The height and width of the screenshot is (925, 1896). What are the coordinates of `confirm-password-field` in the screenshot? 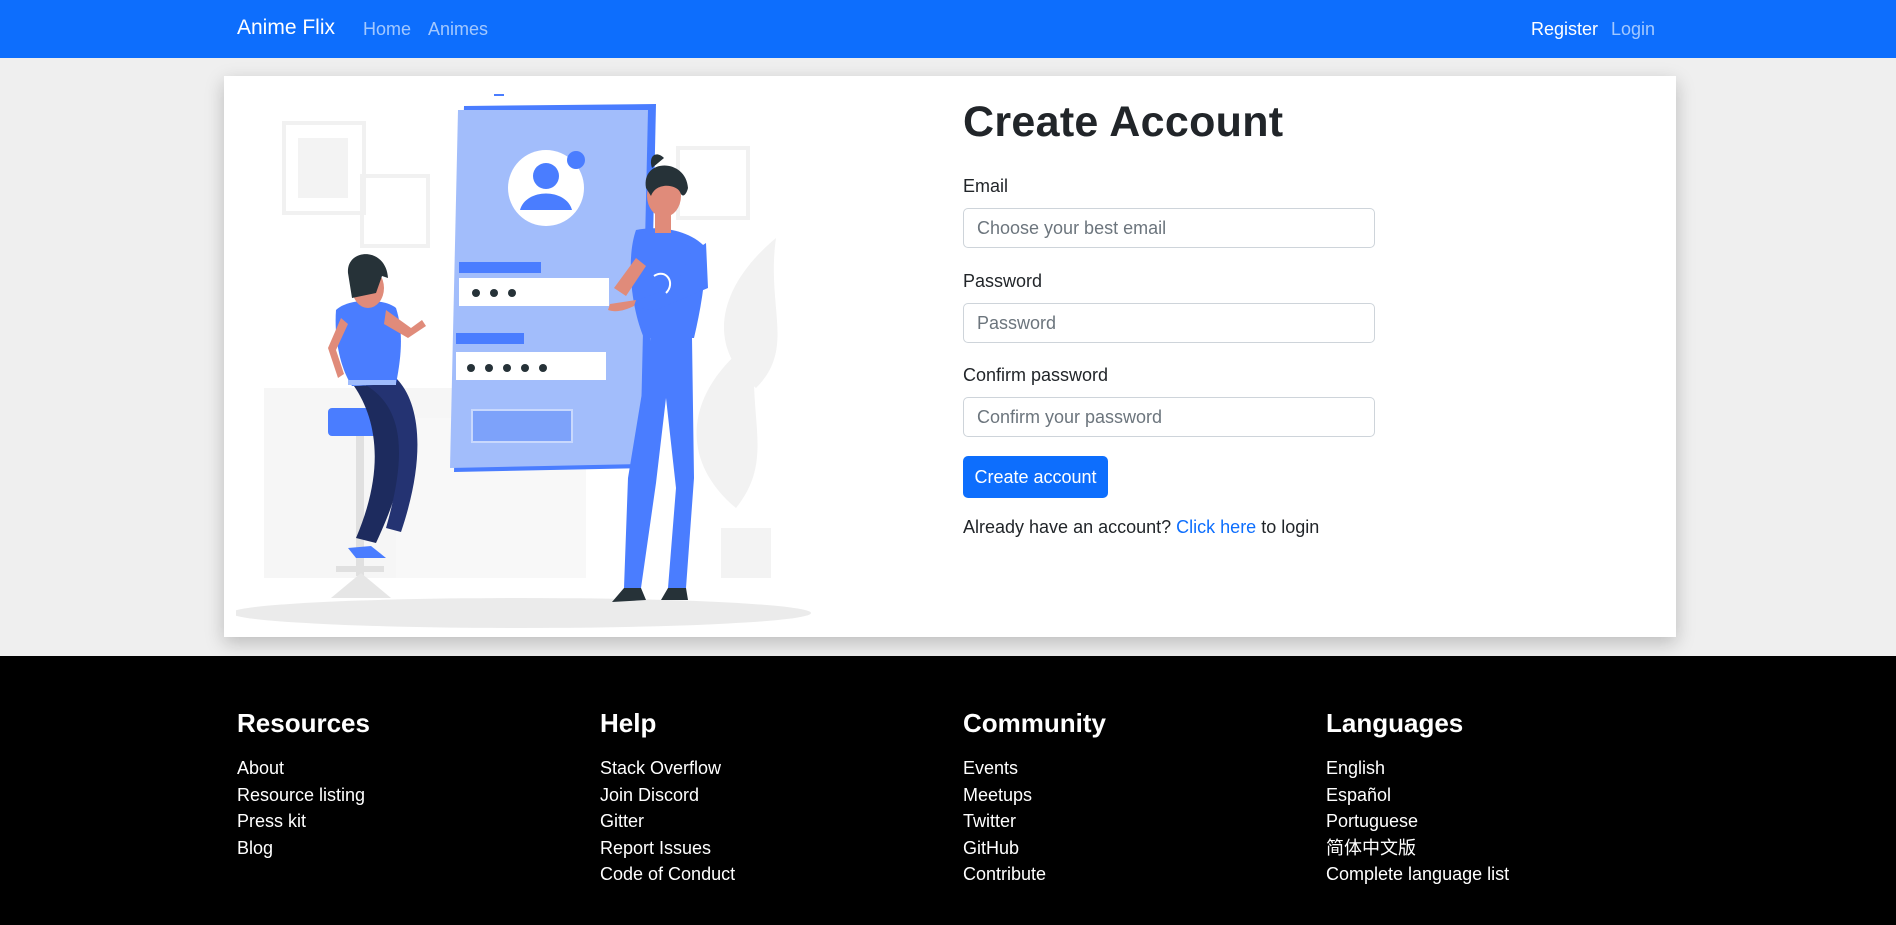 It's located at (1169, 417).